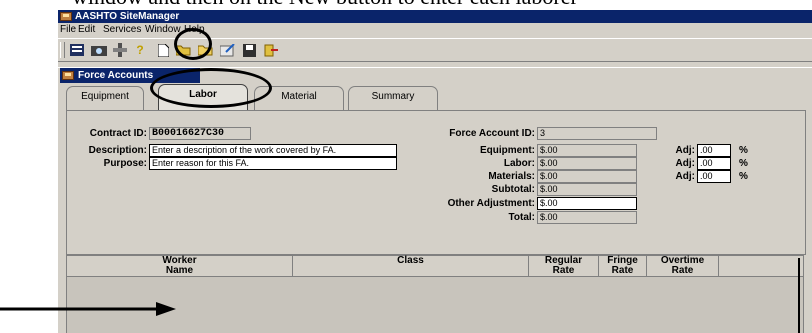 The height and width of the screenshot is (333, 812). I want to click on tab-equipment: Equipment, so click(105, 98).